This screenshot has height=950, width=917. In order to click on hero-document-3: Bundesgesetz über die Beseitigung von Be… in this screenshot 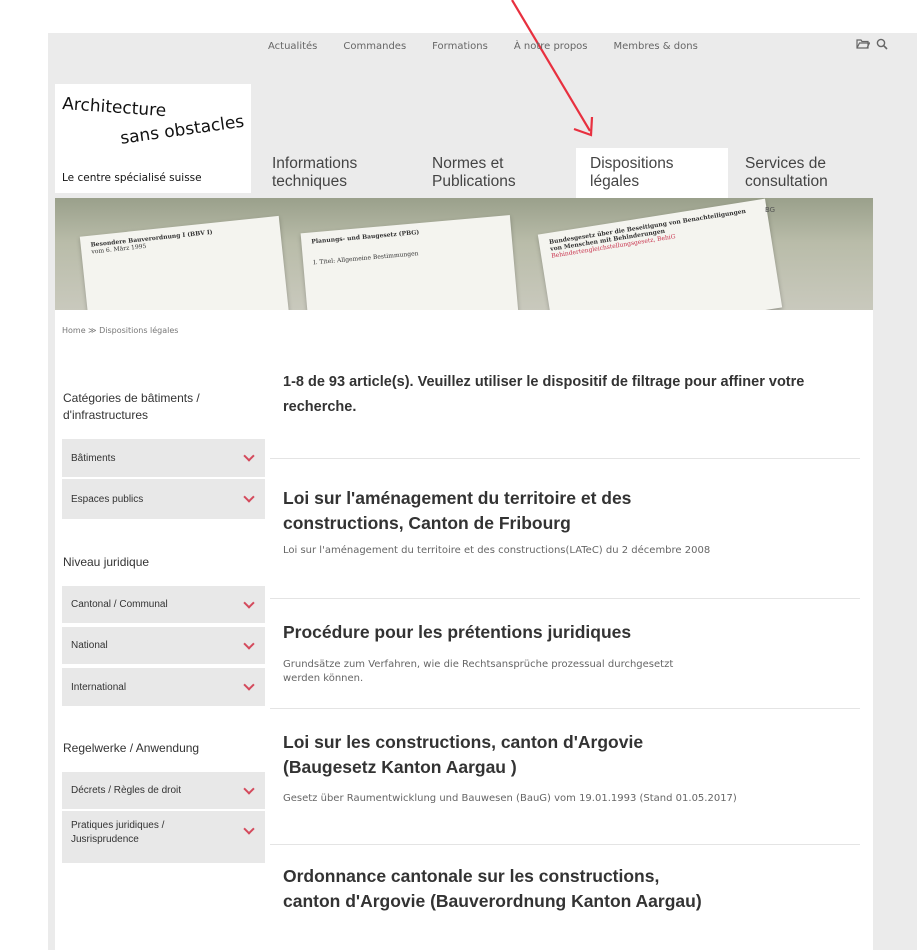, I will do `click(660, 254)`.